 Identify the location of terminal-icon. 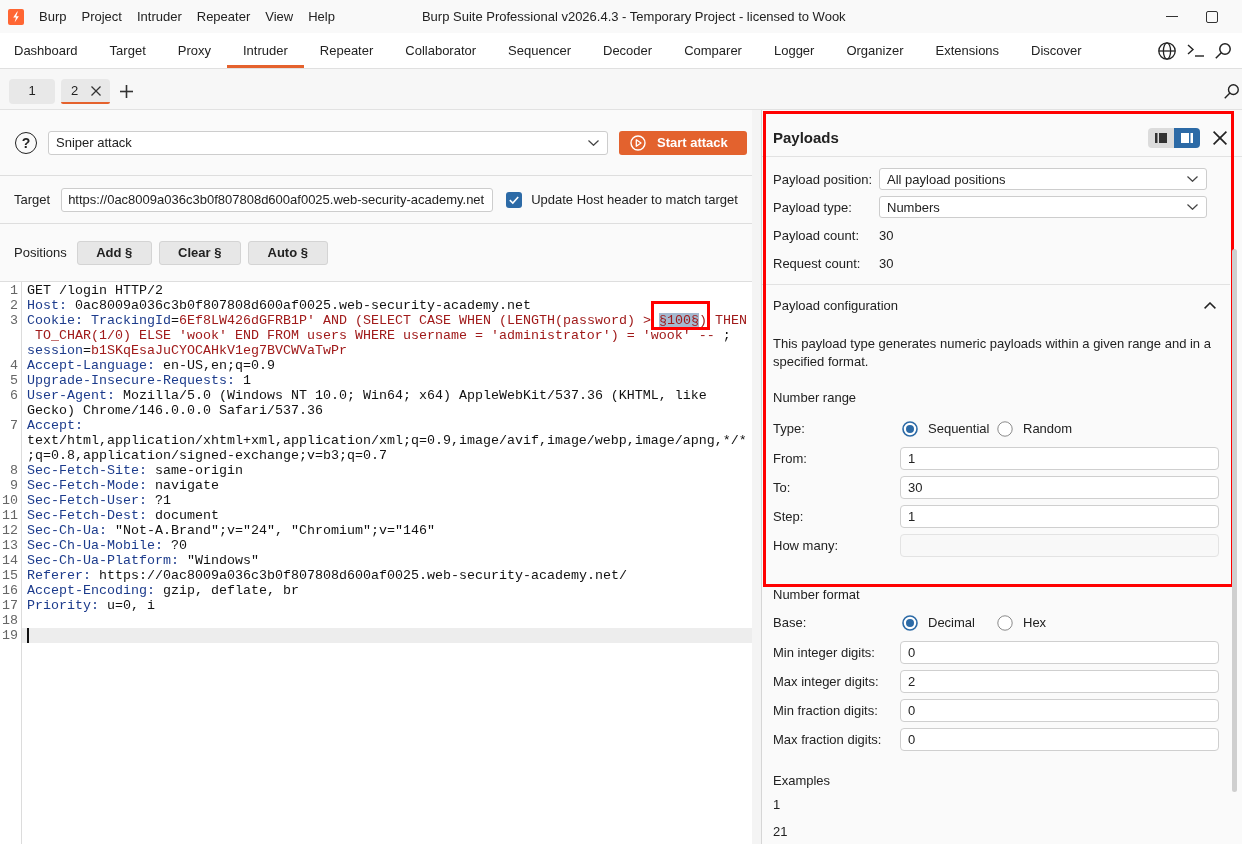
(1195, 50).